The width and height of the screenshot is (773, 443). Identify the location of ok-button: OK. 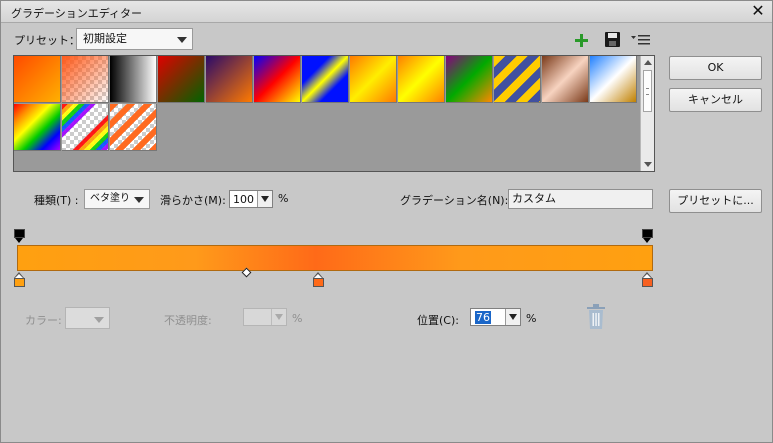
(715, 68).